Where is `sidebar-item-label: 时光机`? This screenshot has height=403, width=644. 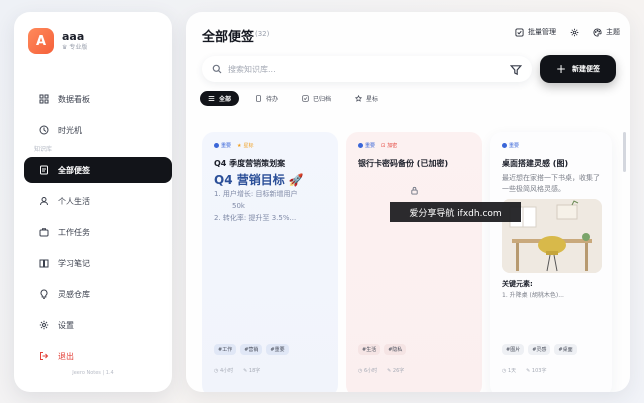
sidebar-item-label: 时光机 is located at coordinates (70, 130).